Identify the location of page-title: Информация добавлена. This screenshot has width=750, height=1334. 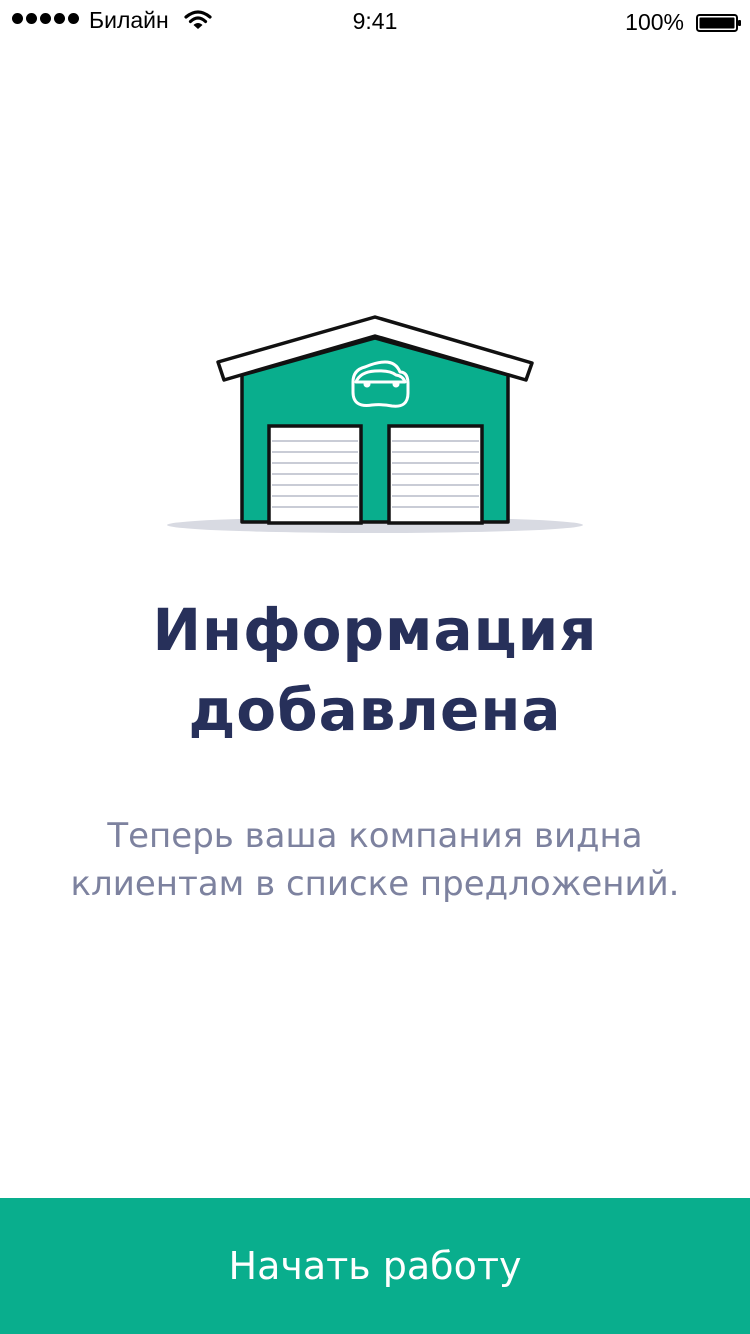
(375, 670).